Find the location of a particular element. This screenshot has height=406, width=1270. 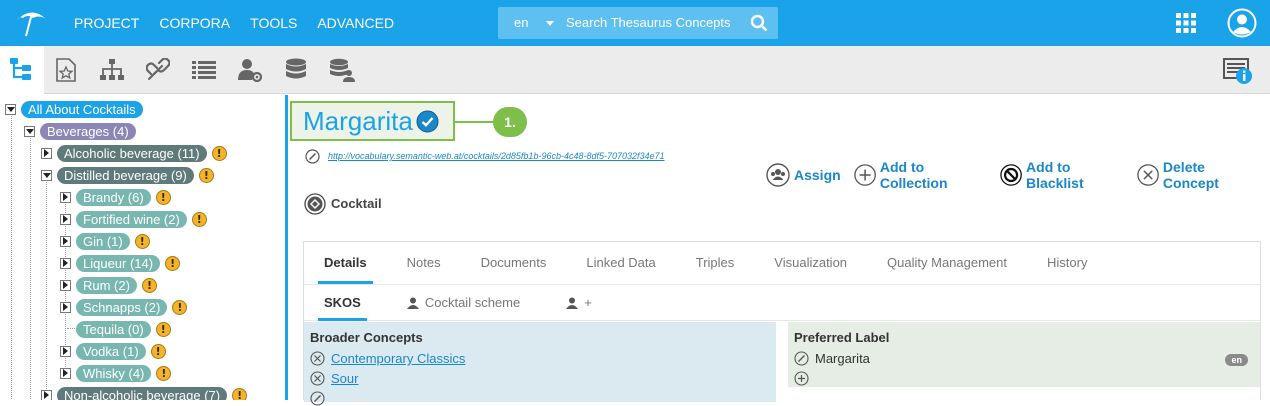

tree-node-label: Beverages (4) is located at coordinates (88, 131).